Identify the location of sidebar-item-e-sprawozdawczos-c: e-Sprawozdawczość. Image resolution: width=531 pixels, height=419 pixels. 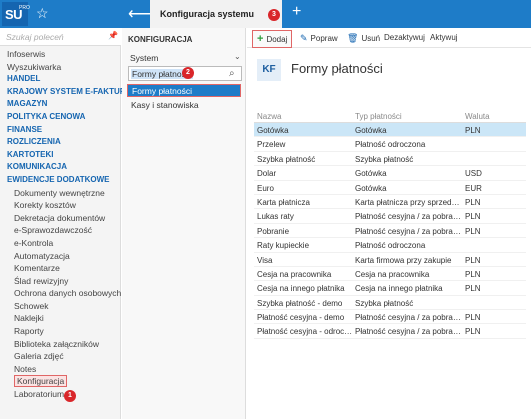
(60, 230).